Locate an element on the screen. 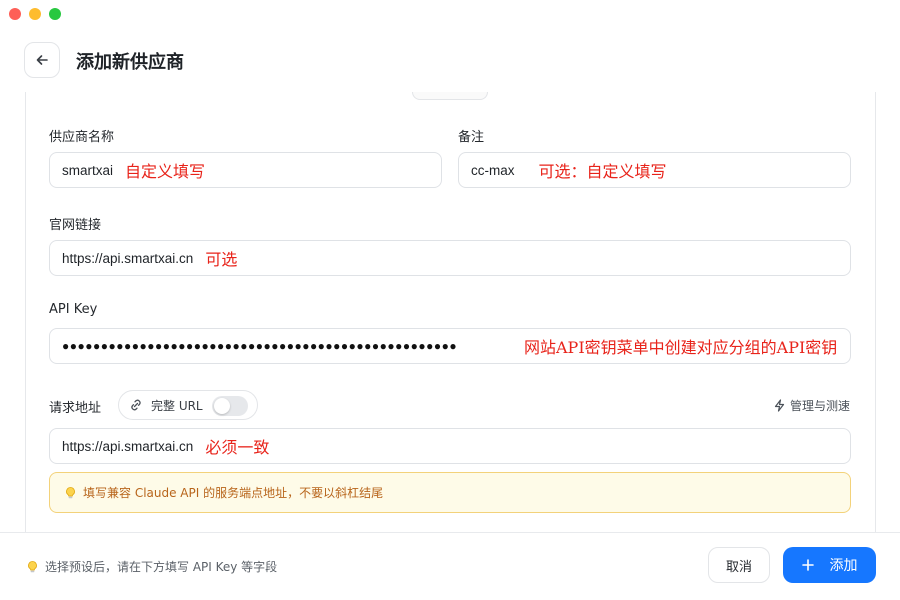 Image resolution: width=900 pixels, height=600 pixels. remark-input: cc-max 可选：自定义填写 is located at coordinates (654, 170).